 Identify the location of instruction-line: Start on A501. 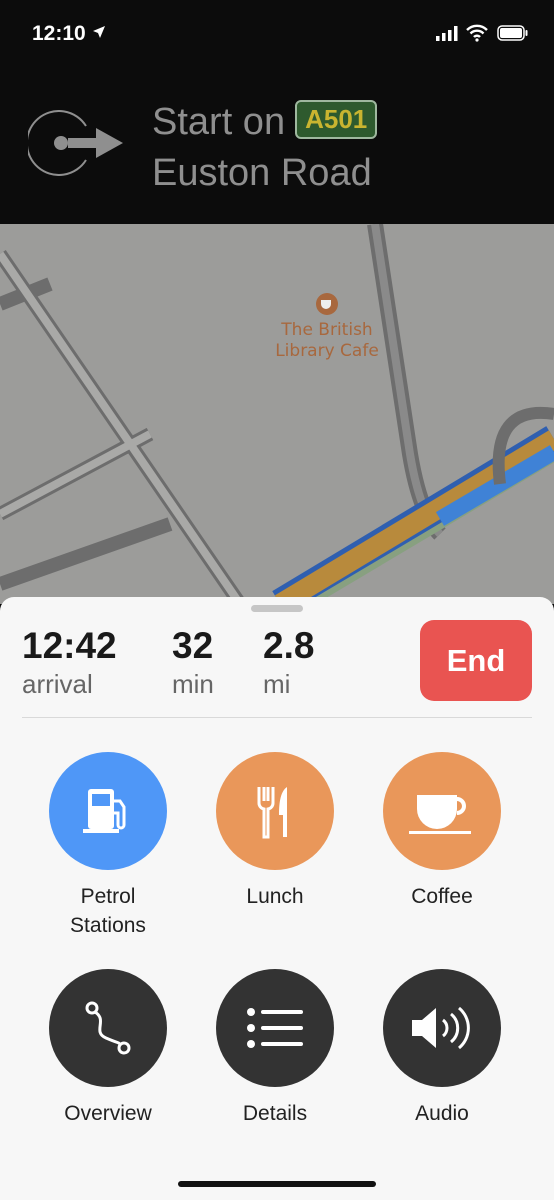
(265, 122).